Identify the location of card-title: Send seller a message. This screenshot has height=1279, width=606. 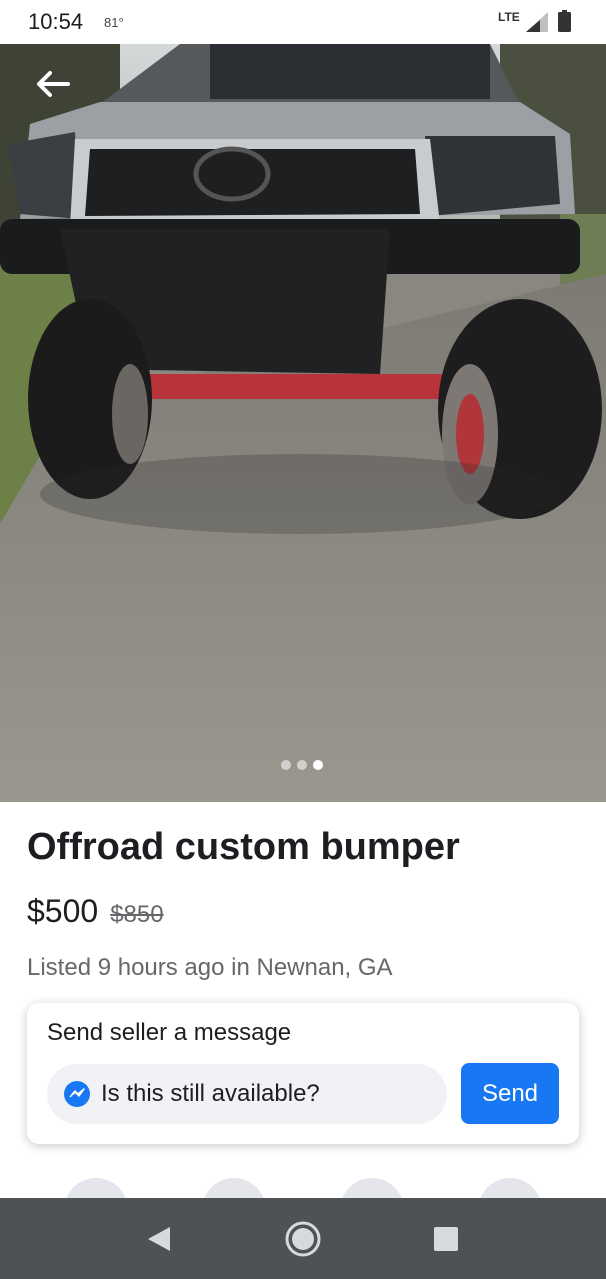
(169, 1032).